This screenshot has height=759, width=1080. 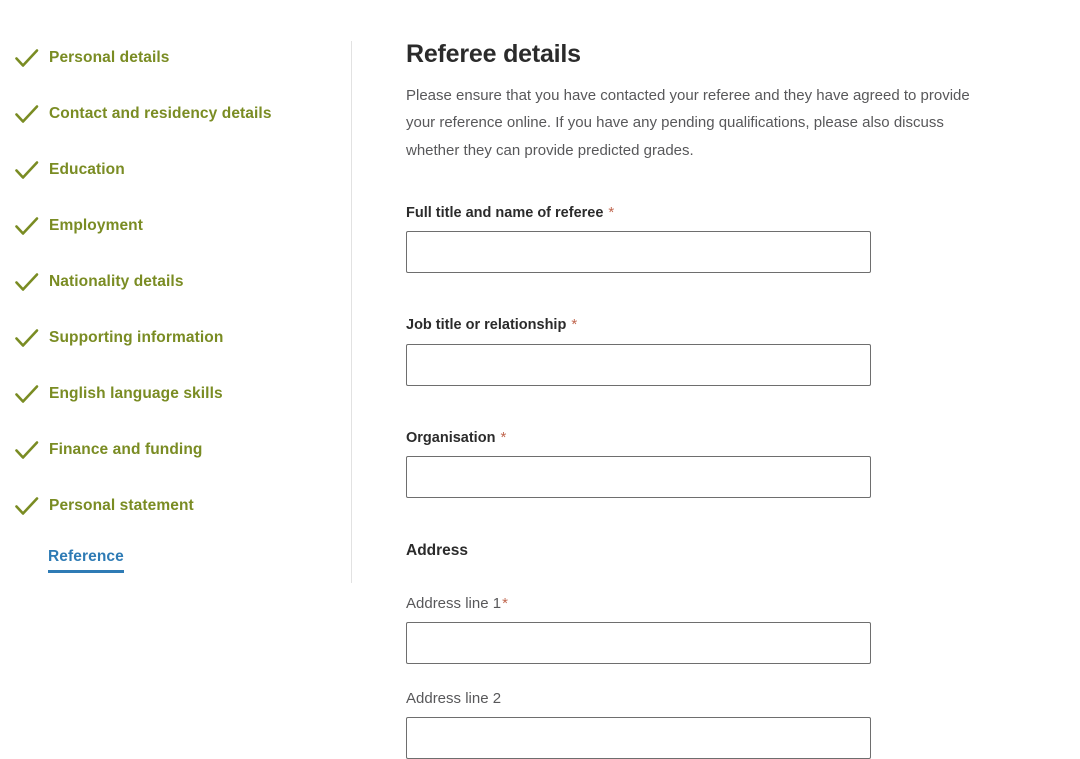 What do you see at coordinates (175, 560) in the screenshot?
I see `sidebar-item-reference: Reference` at bounding box center [175, 560].